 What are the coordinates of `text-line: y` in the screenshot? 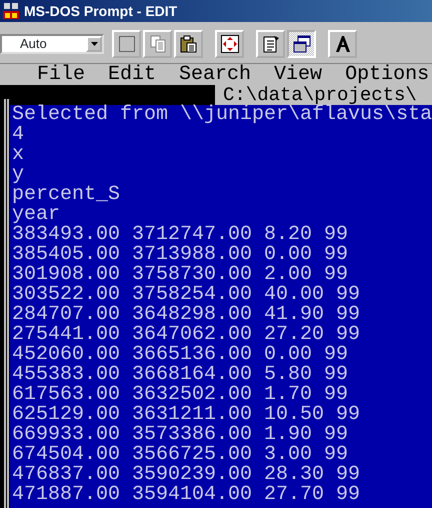 It's located at (17, 175).